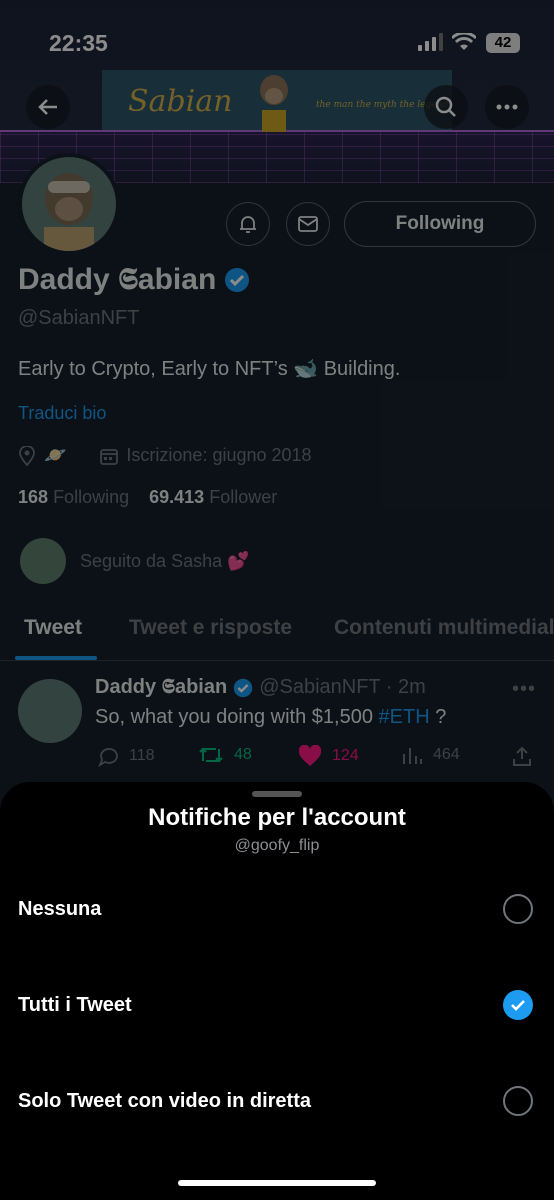 The height and width of the screenshot is (1200, 554). What do you see at coordinates (164, 1101) in the screenshot?
I see `option-label: Solo Tweet con video in diretta` at bounding box center [164, 1101].